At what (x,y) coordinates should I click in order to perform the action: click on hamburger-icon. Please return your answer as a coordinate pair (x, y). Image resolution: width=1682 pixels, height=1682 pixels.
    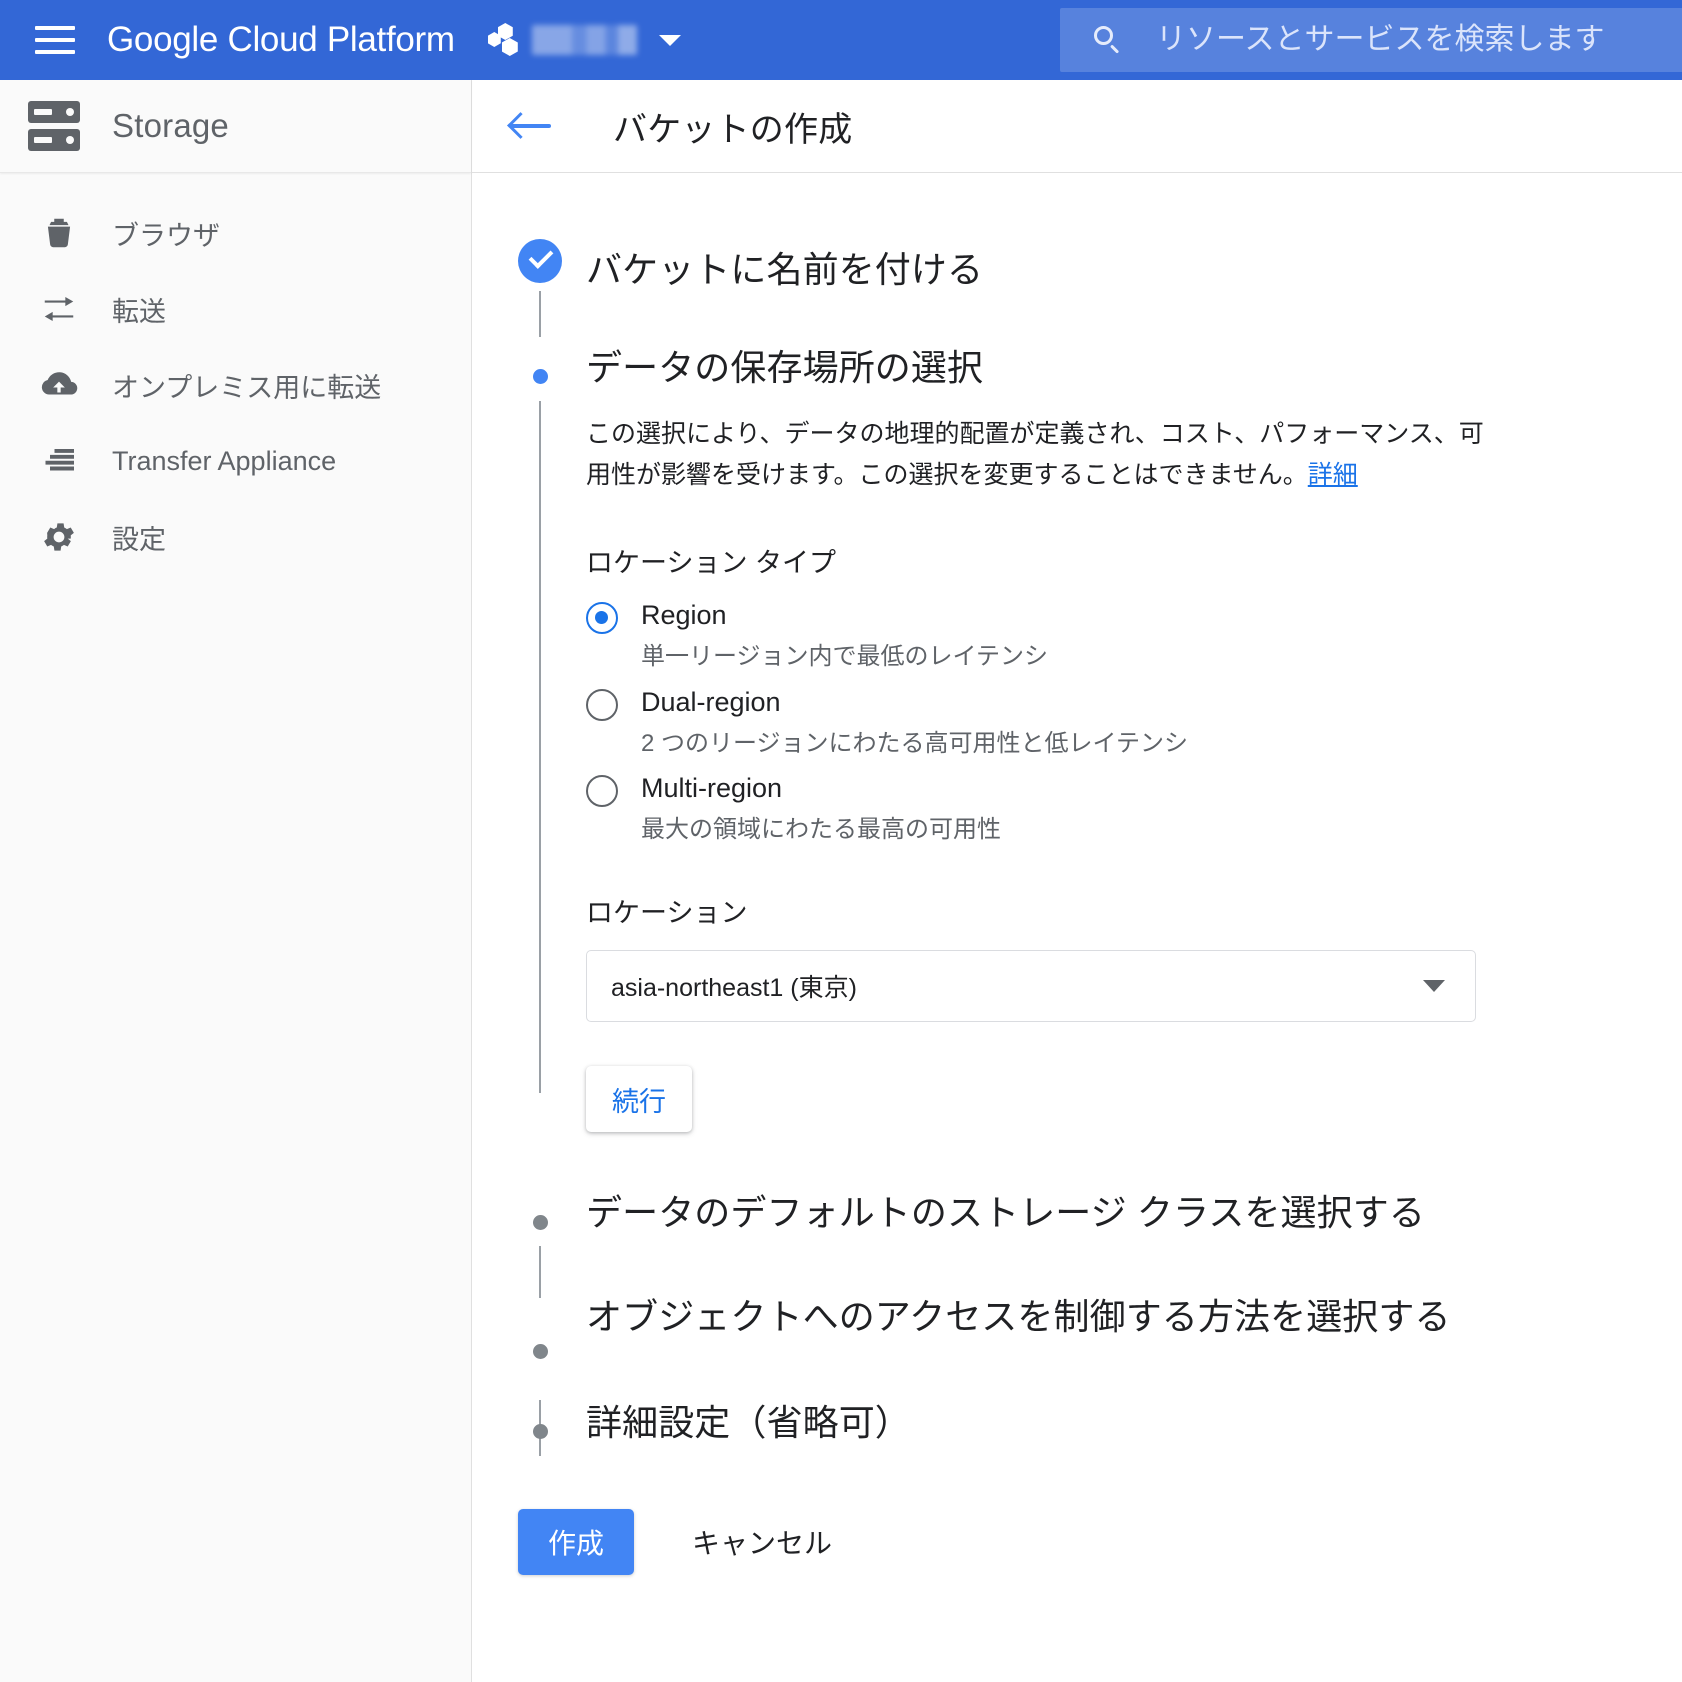
    Looking at the image, I should click on (55, 40).